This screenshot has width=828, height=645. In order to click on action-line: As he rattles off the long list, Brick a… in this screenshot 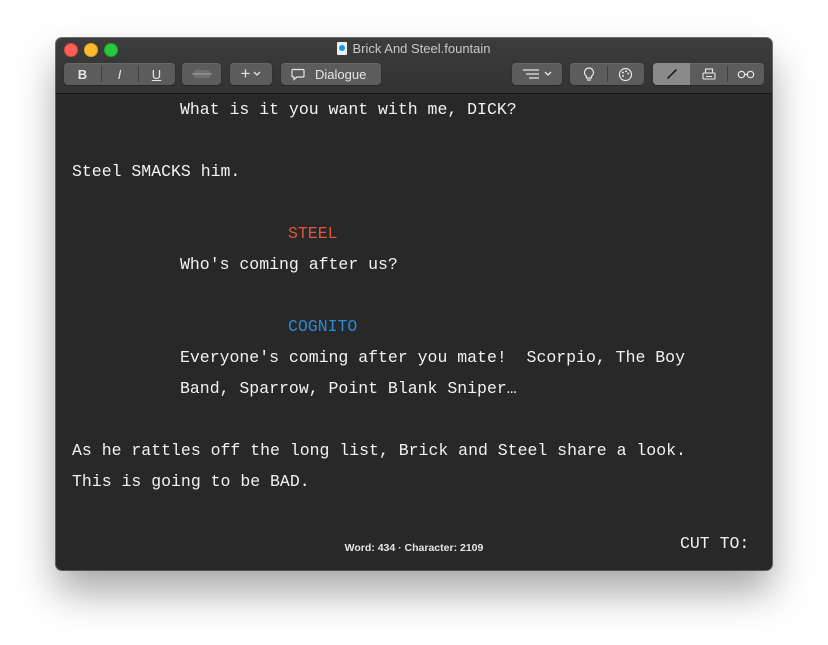, I will do `click(379, 450)`.